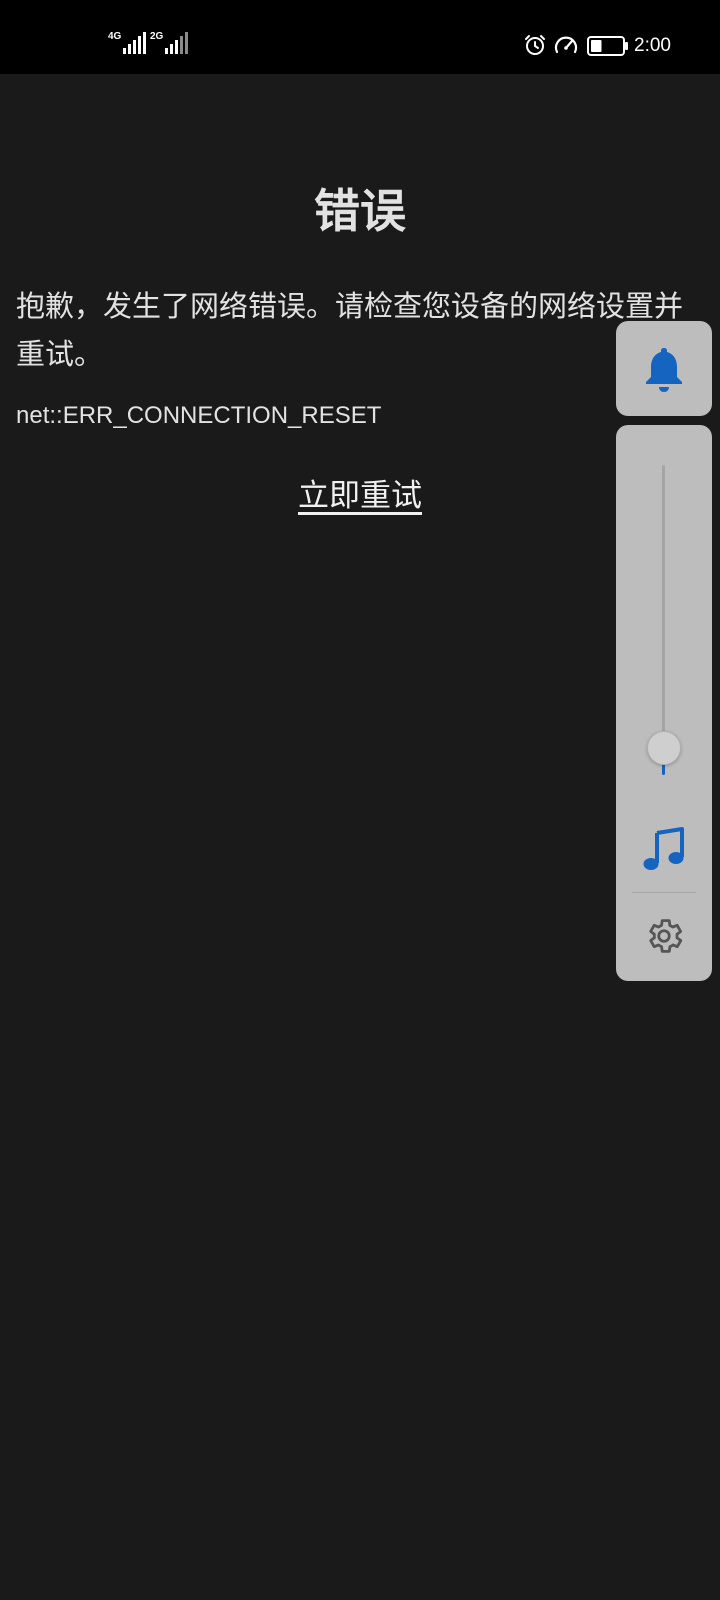 The image size is (720, 1600). I want to click on sim2-signal: 2G, so click(169, 42).